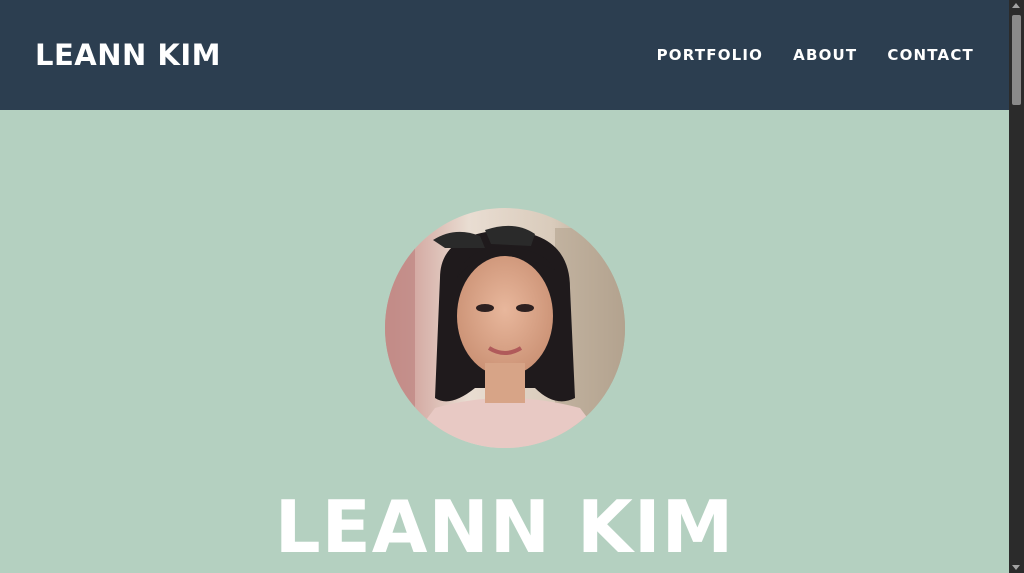 The width and height of the screenshot is (1024, 573). Describe the element at coordinates (825, 55) in the screenshot. I see `nav-link-about: ABOUT` at that location.